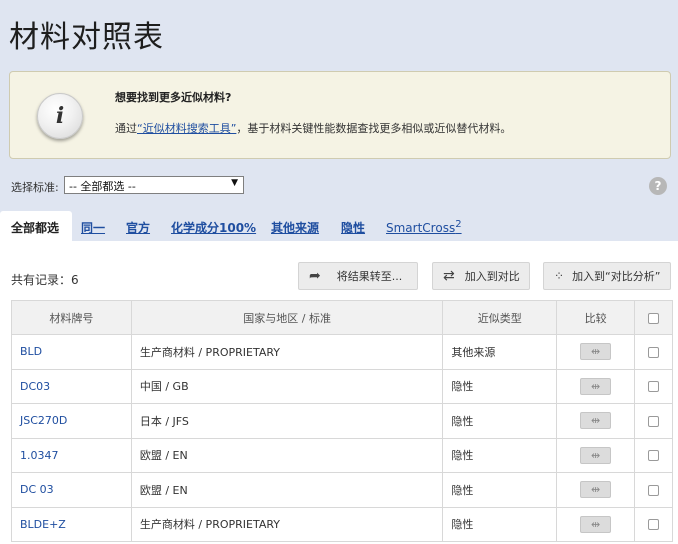  I want to click on swap-arrows-icon: ⇄, so click(449, 276).